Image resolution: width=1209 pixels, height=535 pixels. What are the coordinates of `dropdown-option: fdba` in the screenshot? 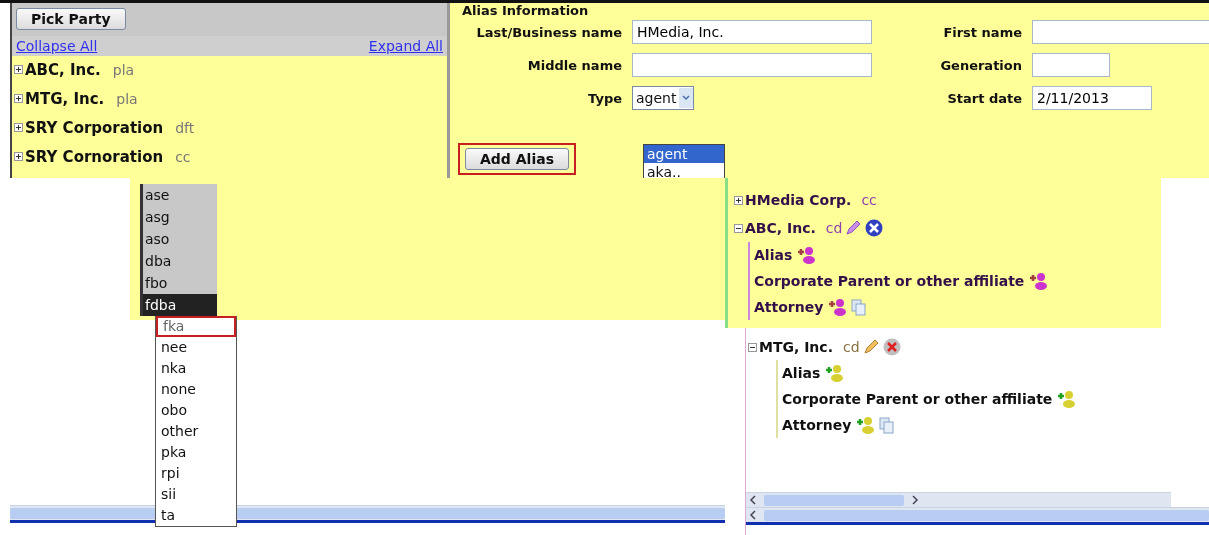 It's located at (180, 305).